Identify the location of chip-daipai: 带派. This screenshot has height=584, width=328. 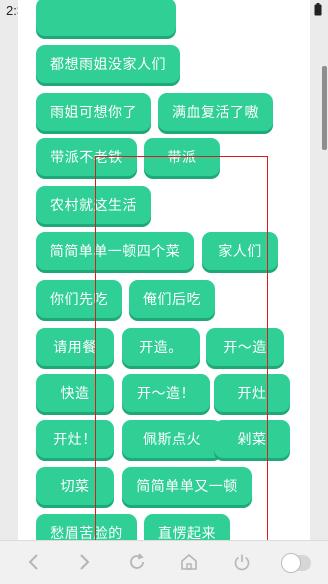
(182, 157).